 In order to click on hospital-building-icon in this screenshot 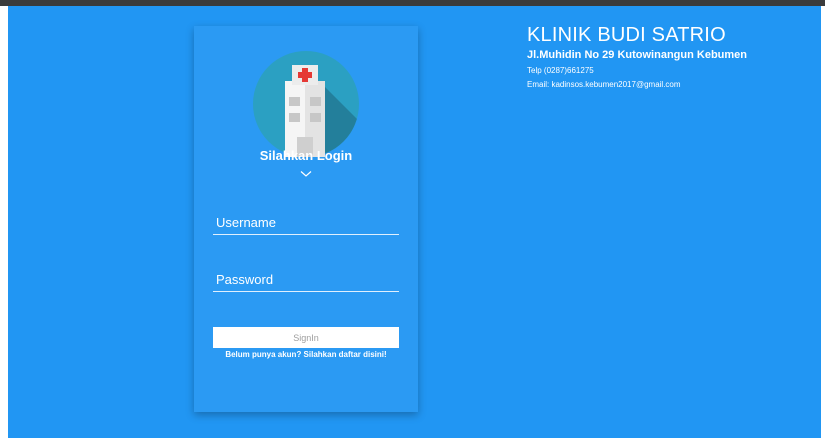, I will do `click(306, 104)`.